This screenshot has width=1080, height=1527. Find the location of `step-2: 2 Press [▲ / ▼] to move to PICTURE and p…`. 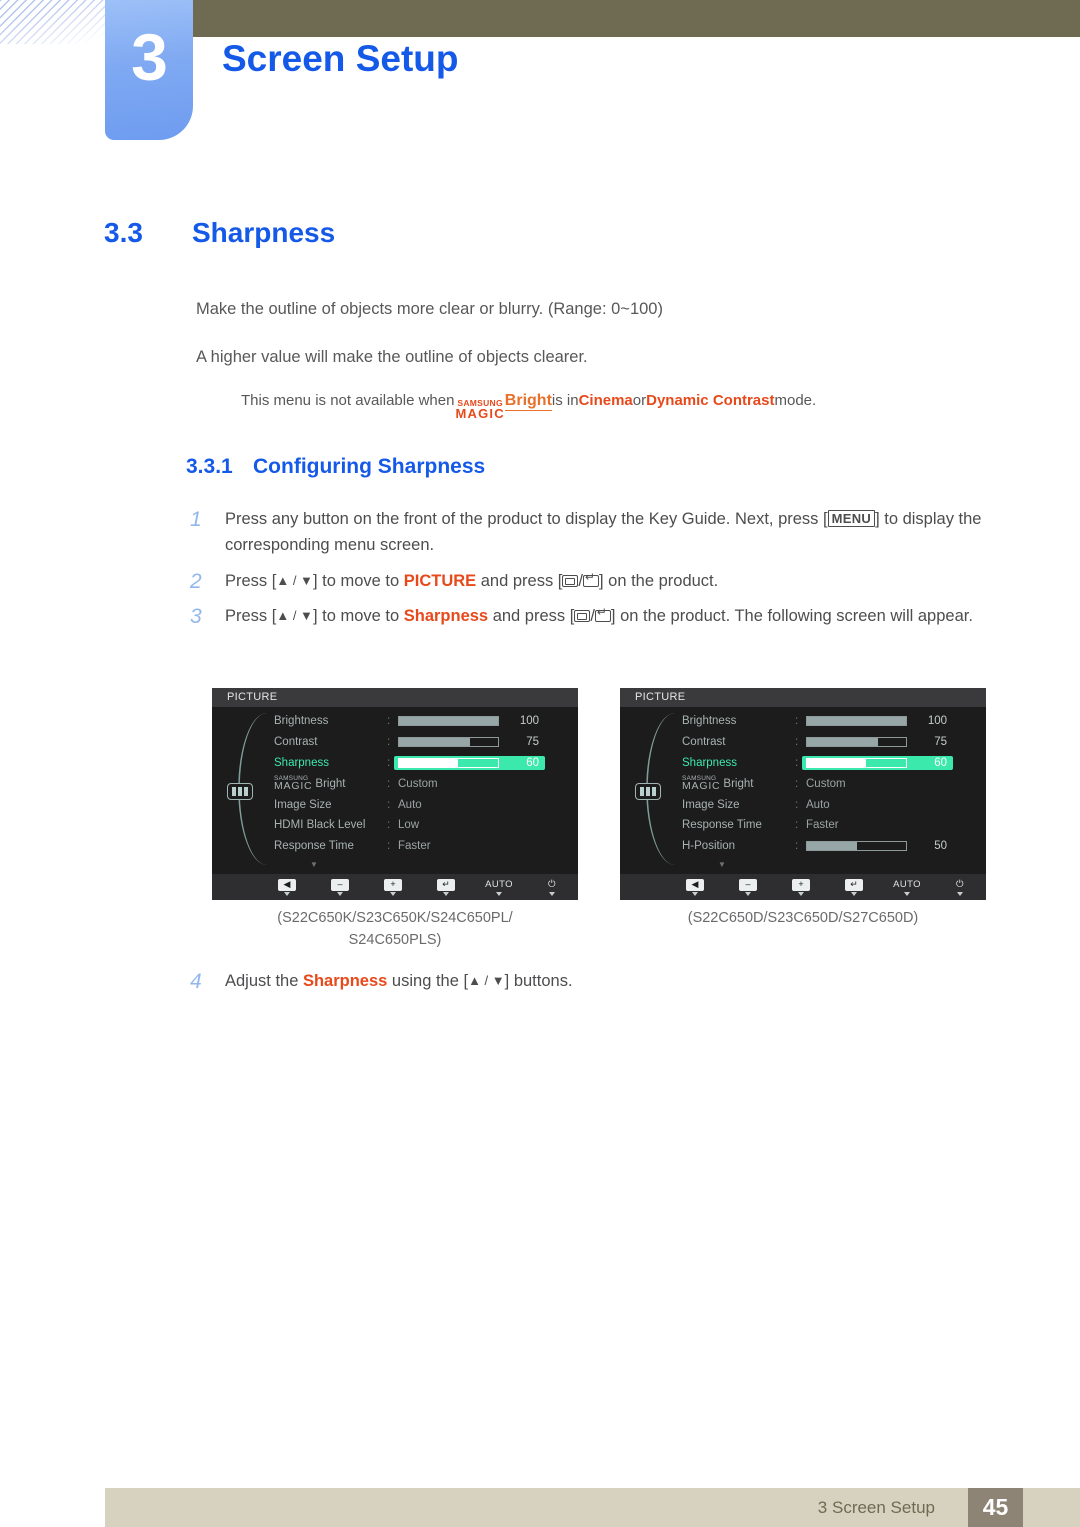

step-2: 2 Press [▲ / ▼] to move to PICTURE and p… is located at coordinates (600, 582).